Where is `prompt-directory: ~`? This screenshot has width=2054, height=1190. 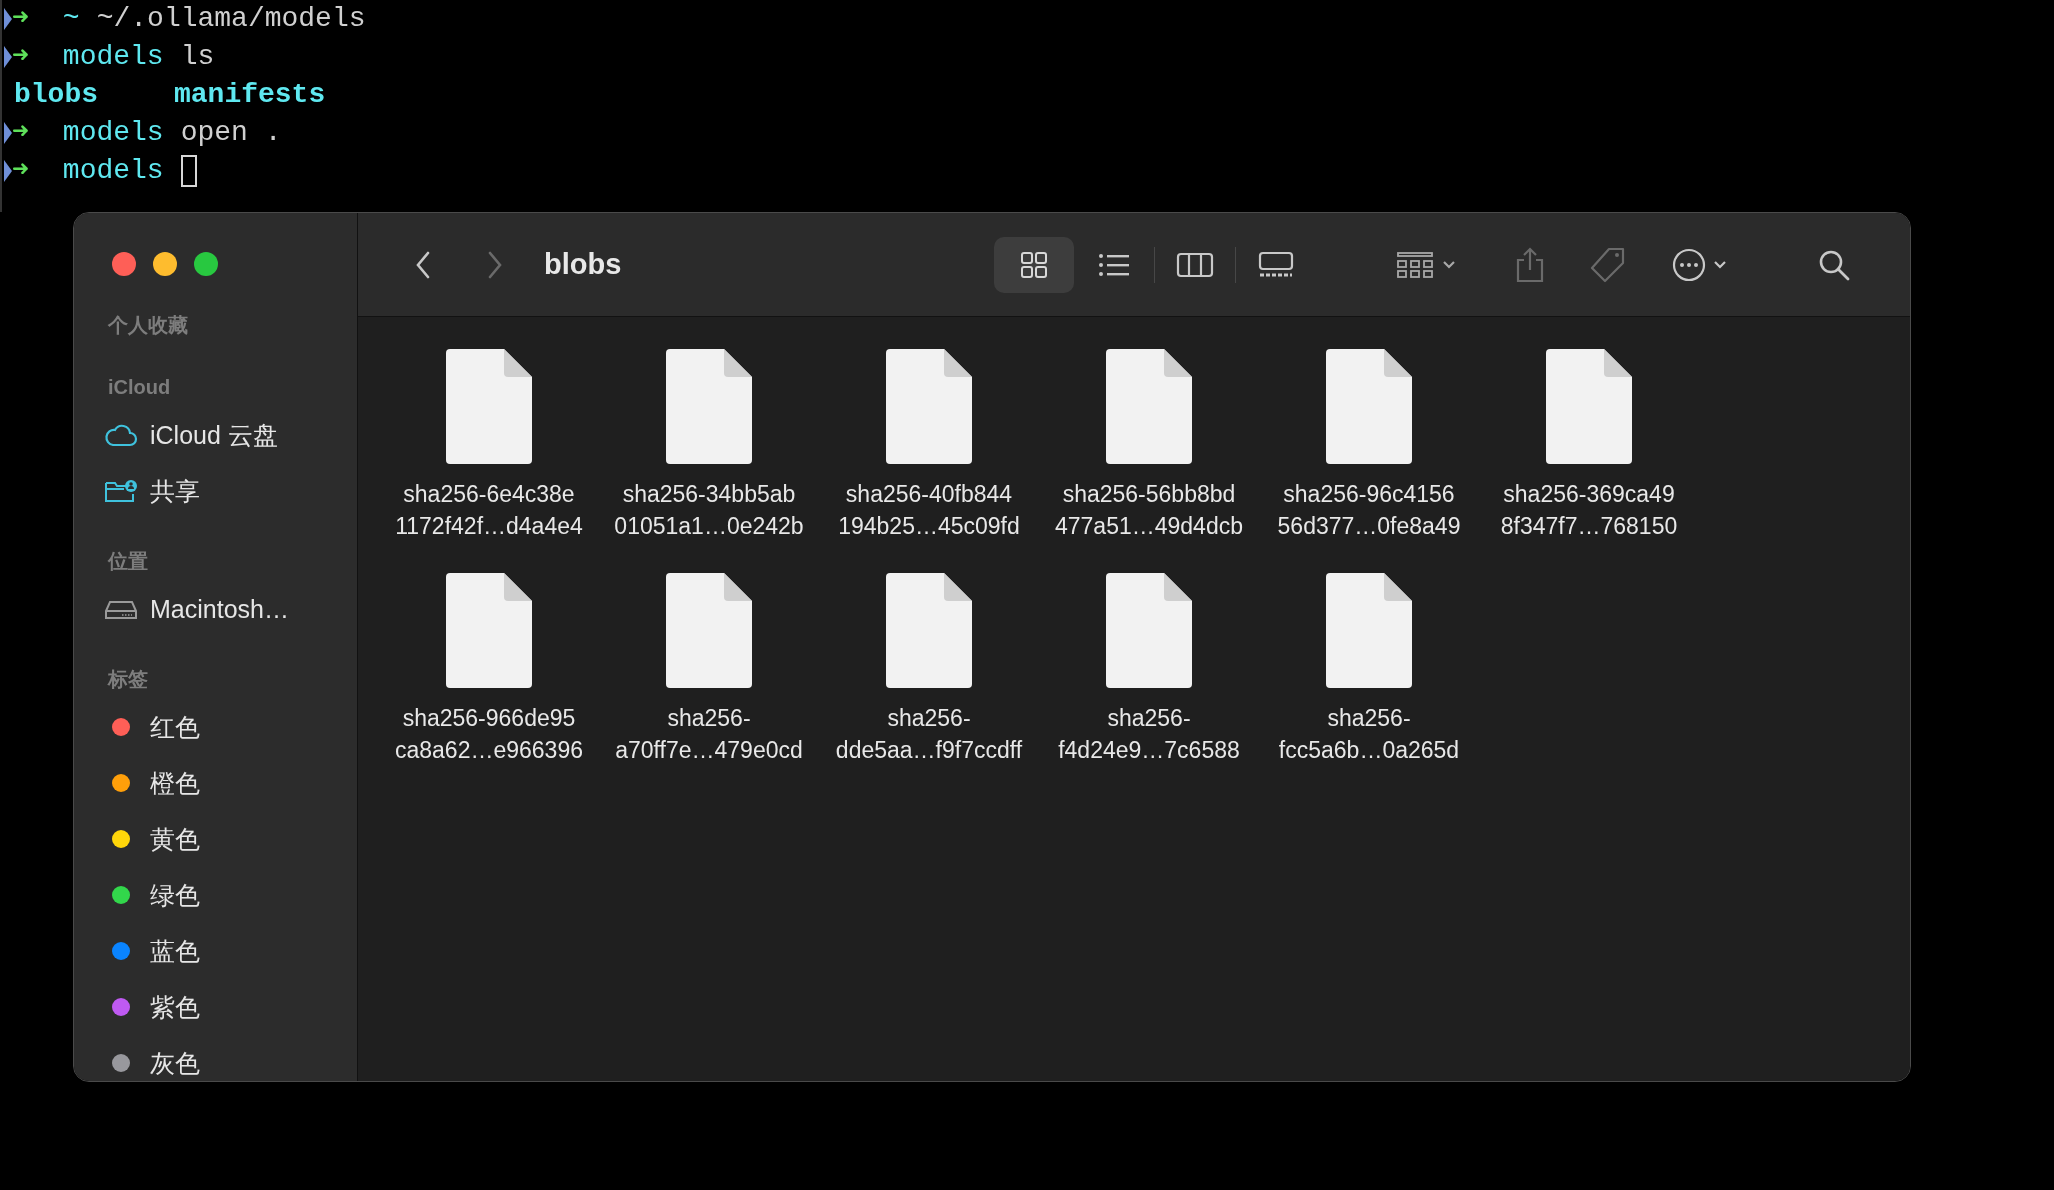
prompt-directory: ~ is located at coordinates (71, 19).